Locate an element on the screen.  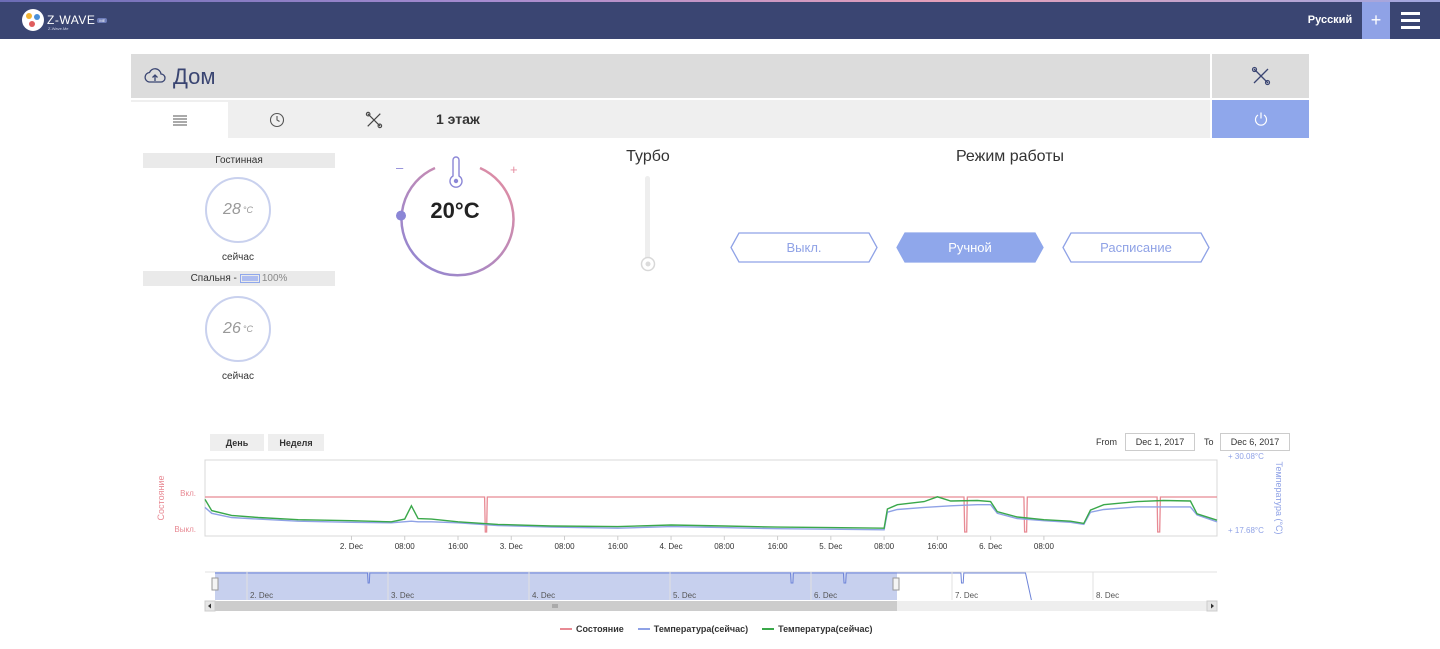
x-axis-tick-label: 3. Dec is located at coordinates (511, 546).